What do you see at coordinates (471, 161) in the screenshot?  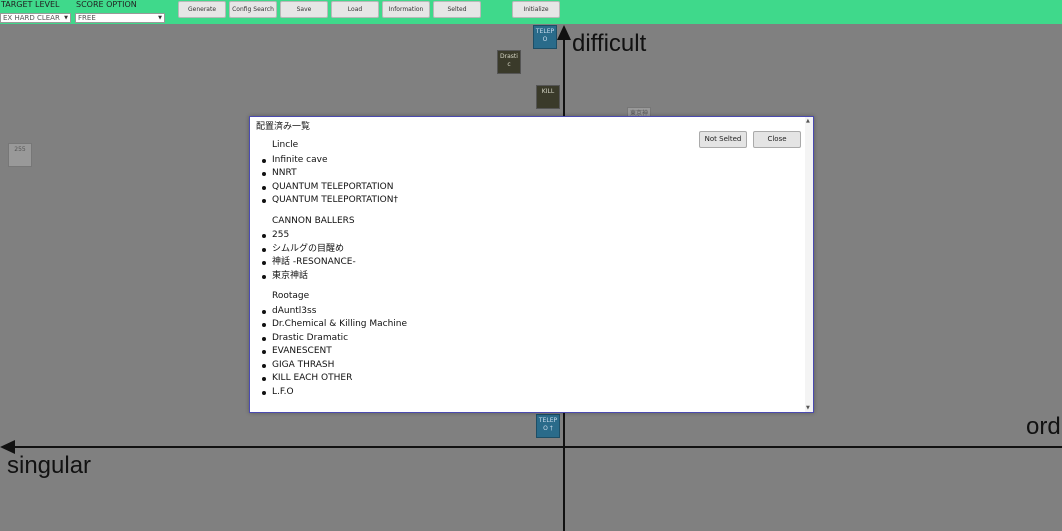 I see `list-item: Infinite cave` at bounding box center [471, 161].